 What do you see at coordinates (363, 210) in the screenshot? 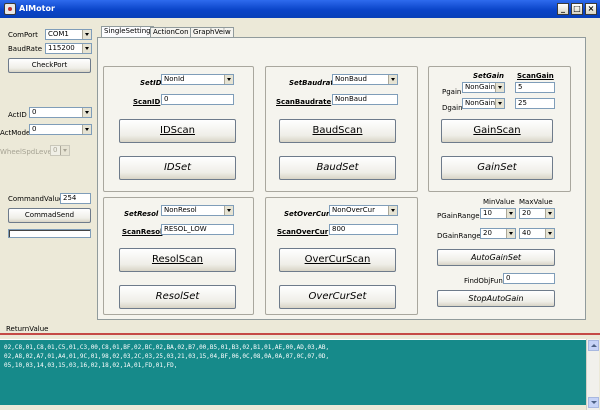
I see `setovercur-select: NonOverCur` at bounding box center [363, 210].